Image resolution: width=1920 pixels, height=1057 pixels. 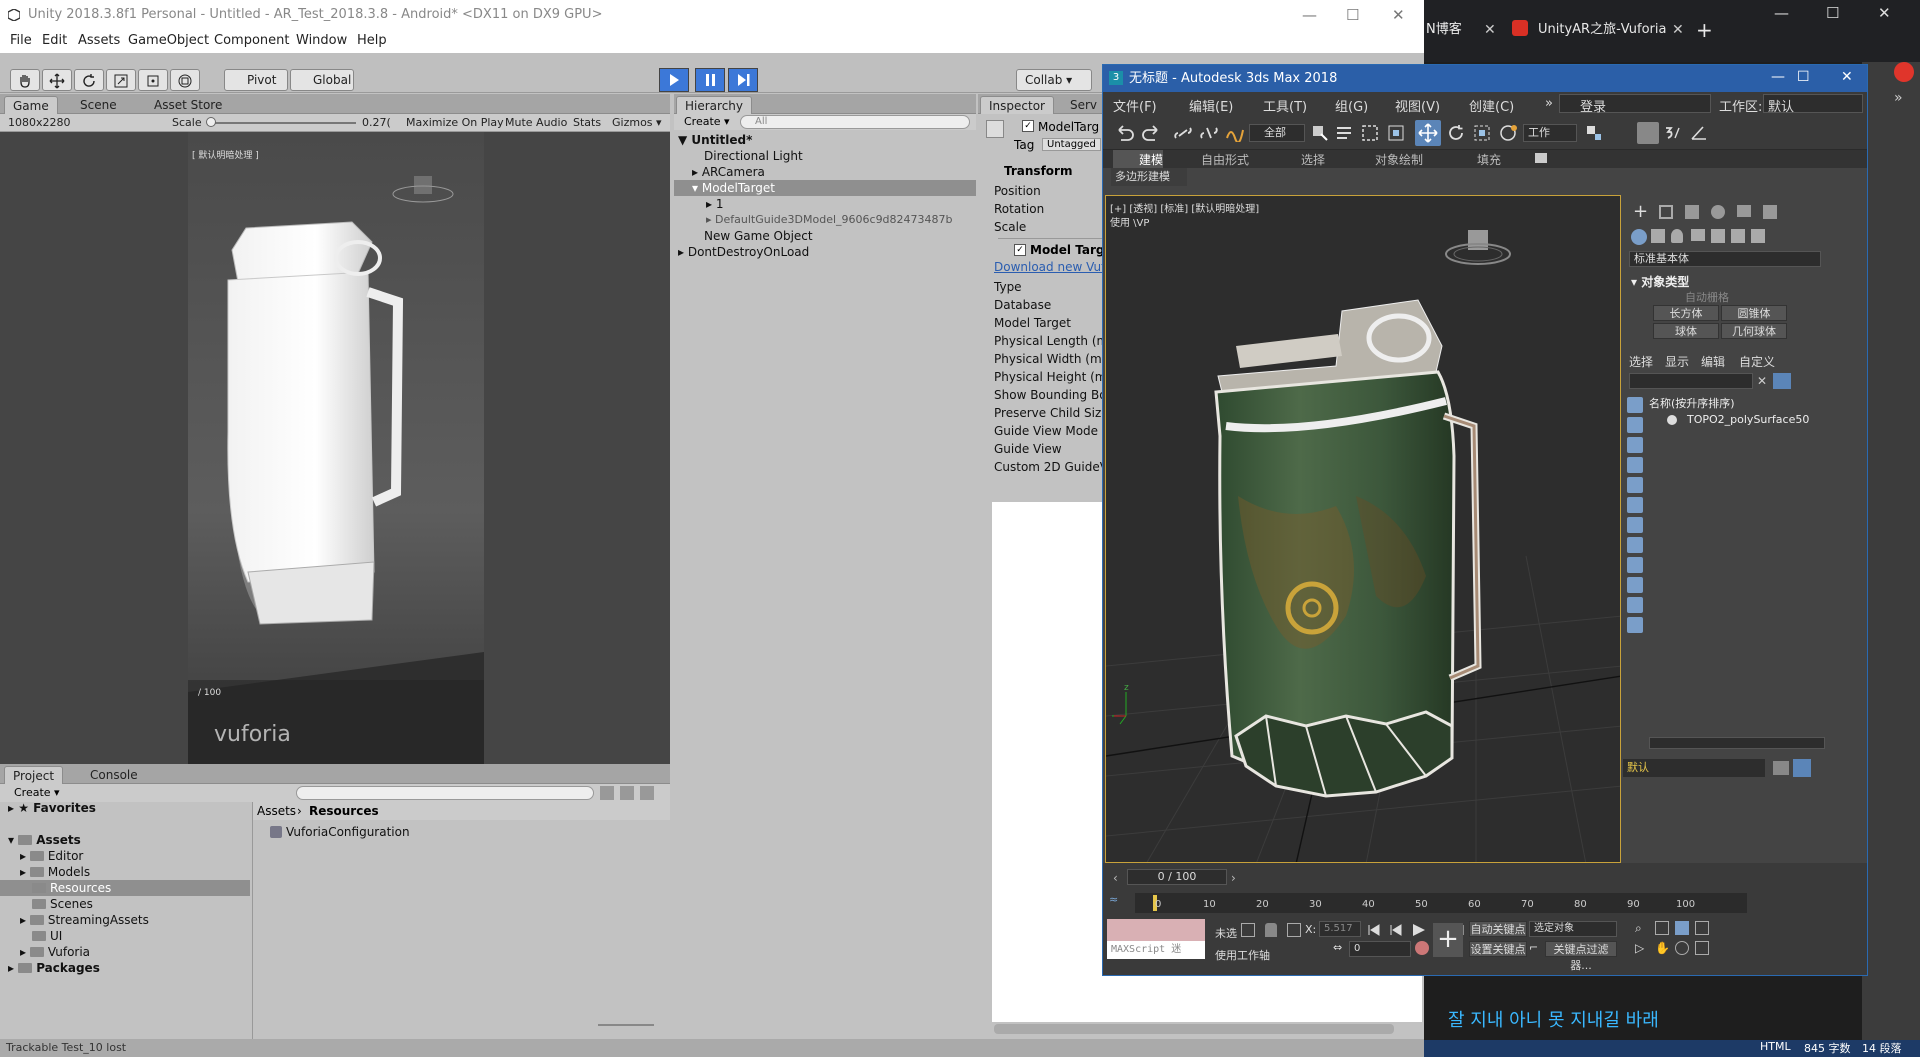 What do you see at coordinates (1550, 133) in the screenshot?
I see `reference-coord-dropdown: 工作` at bounding box center [1550, 133].